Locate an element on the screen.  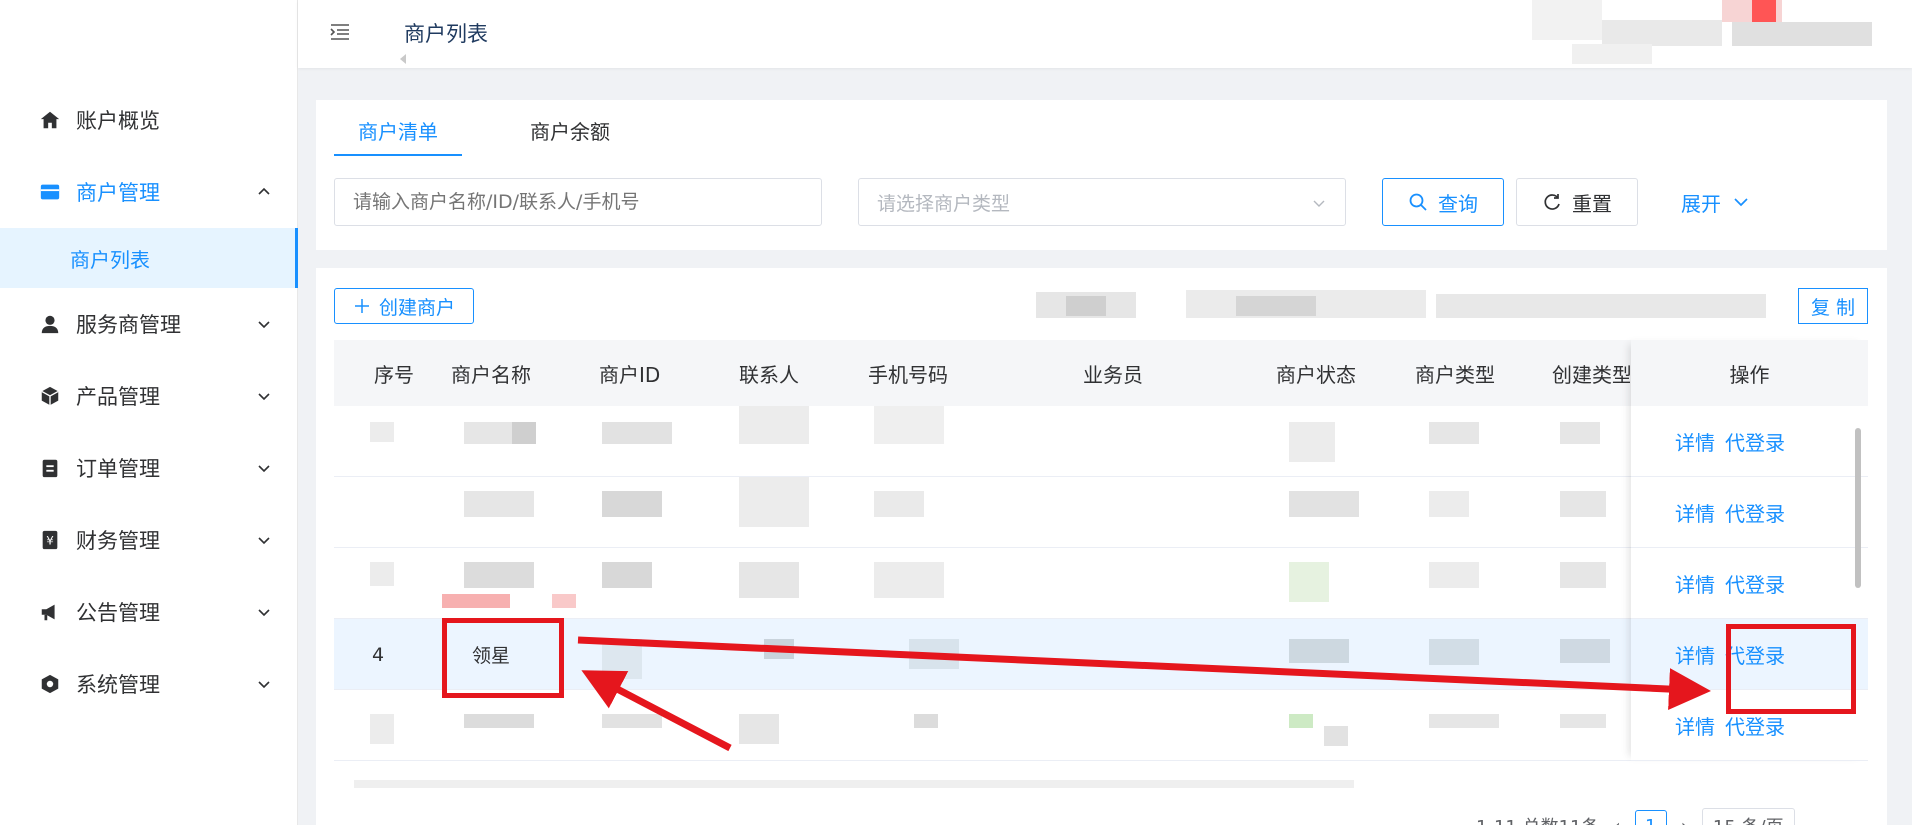
query-button: 查询 is located at coordinates (1443, 202).